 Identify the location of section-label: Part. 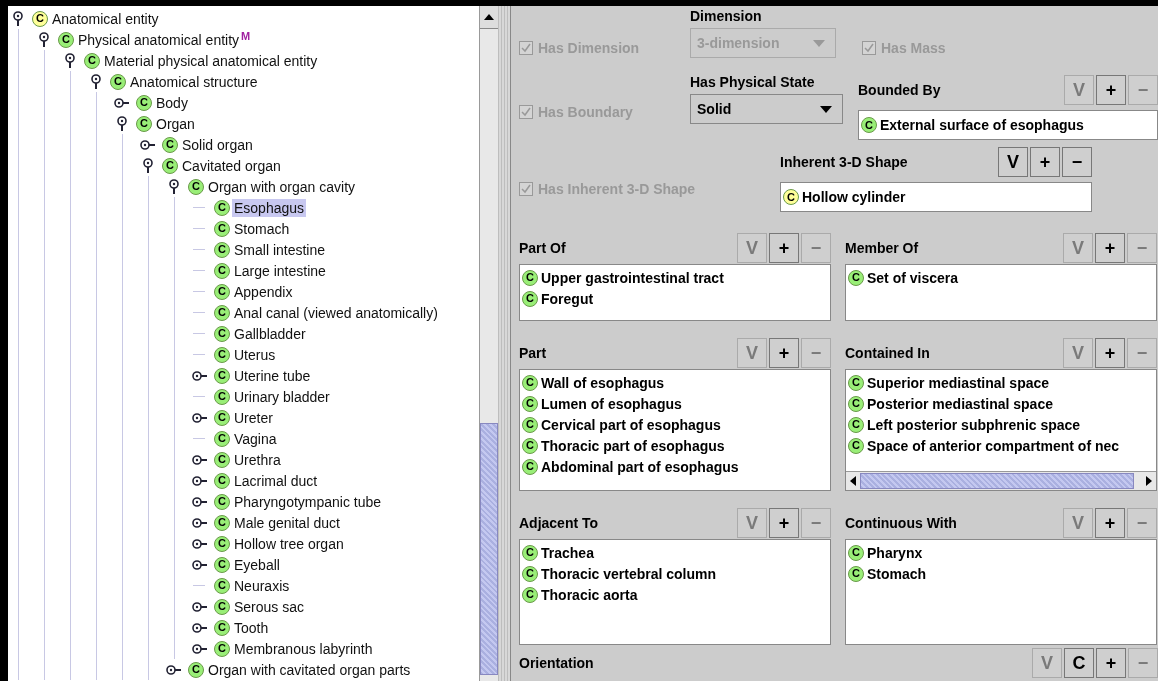
(533, 353).